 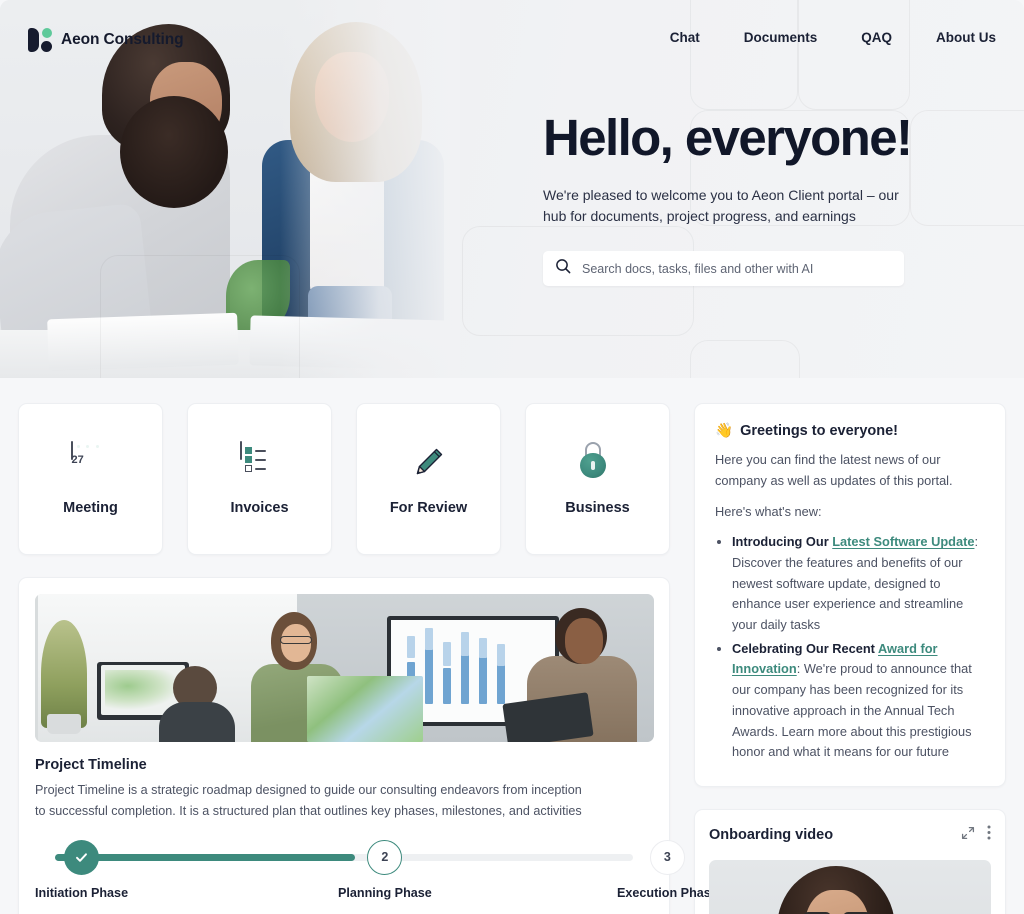 I want to click on greetings-title: Greetings to everyone!, so click(x=819, y=430).